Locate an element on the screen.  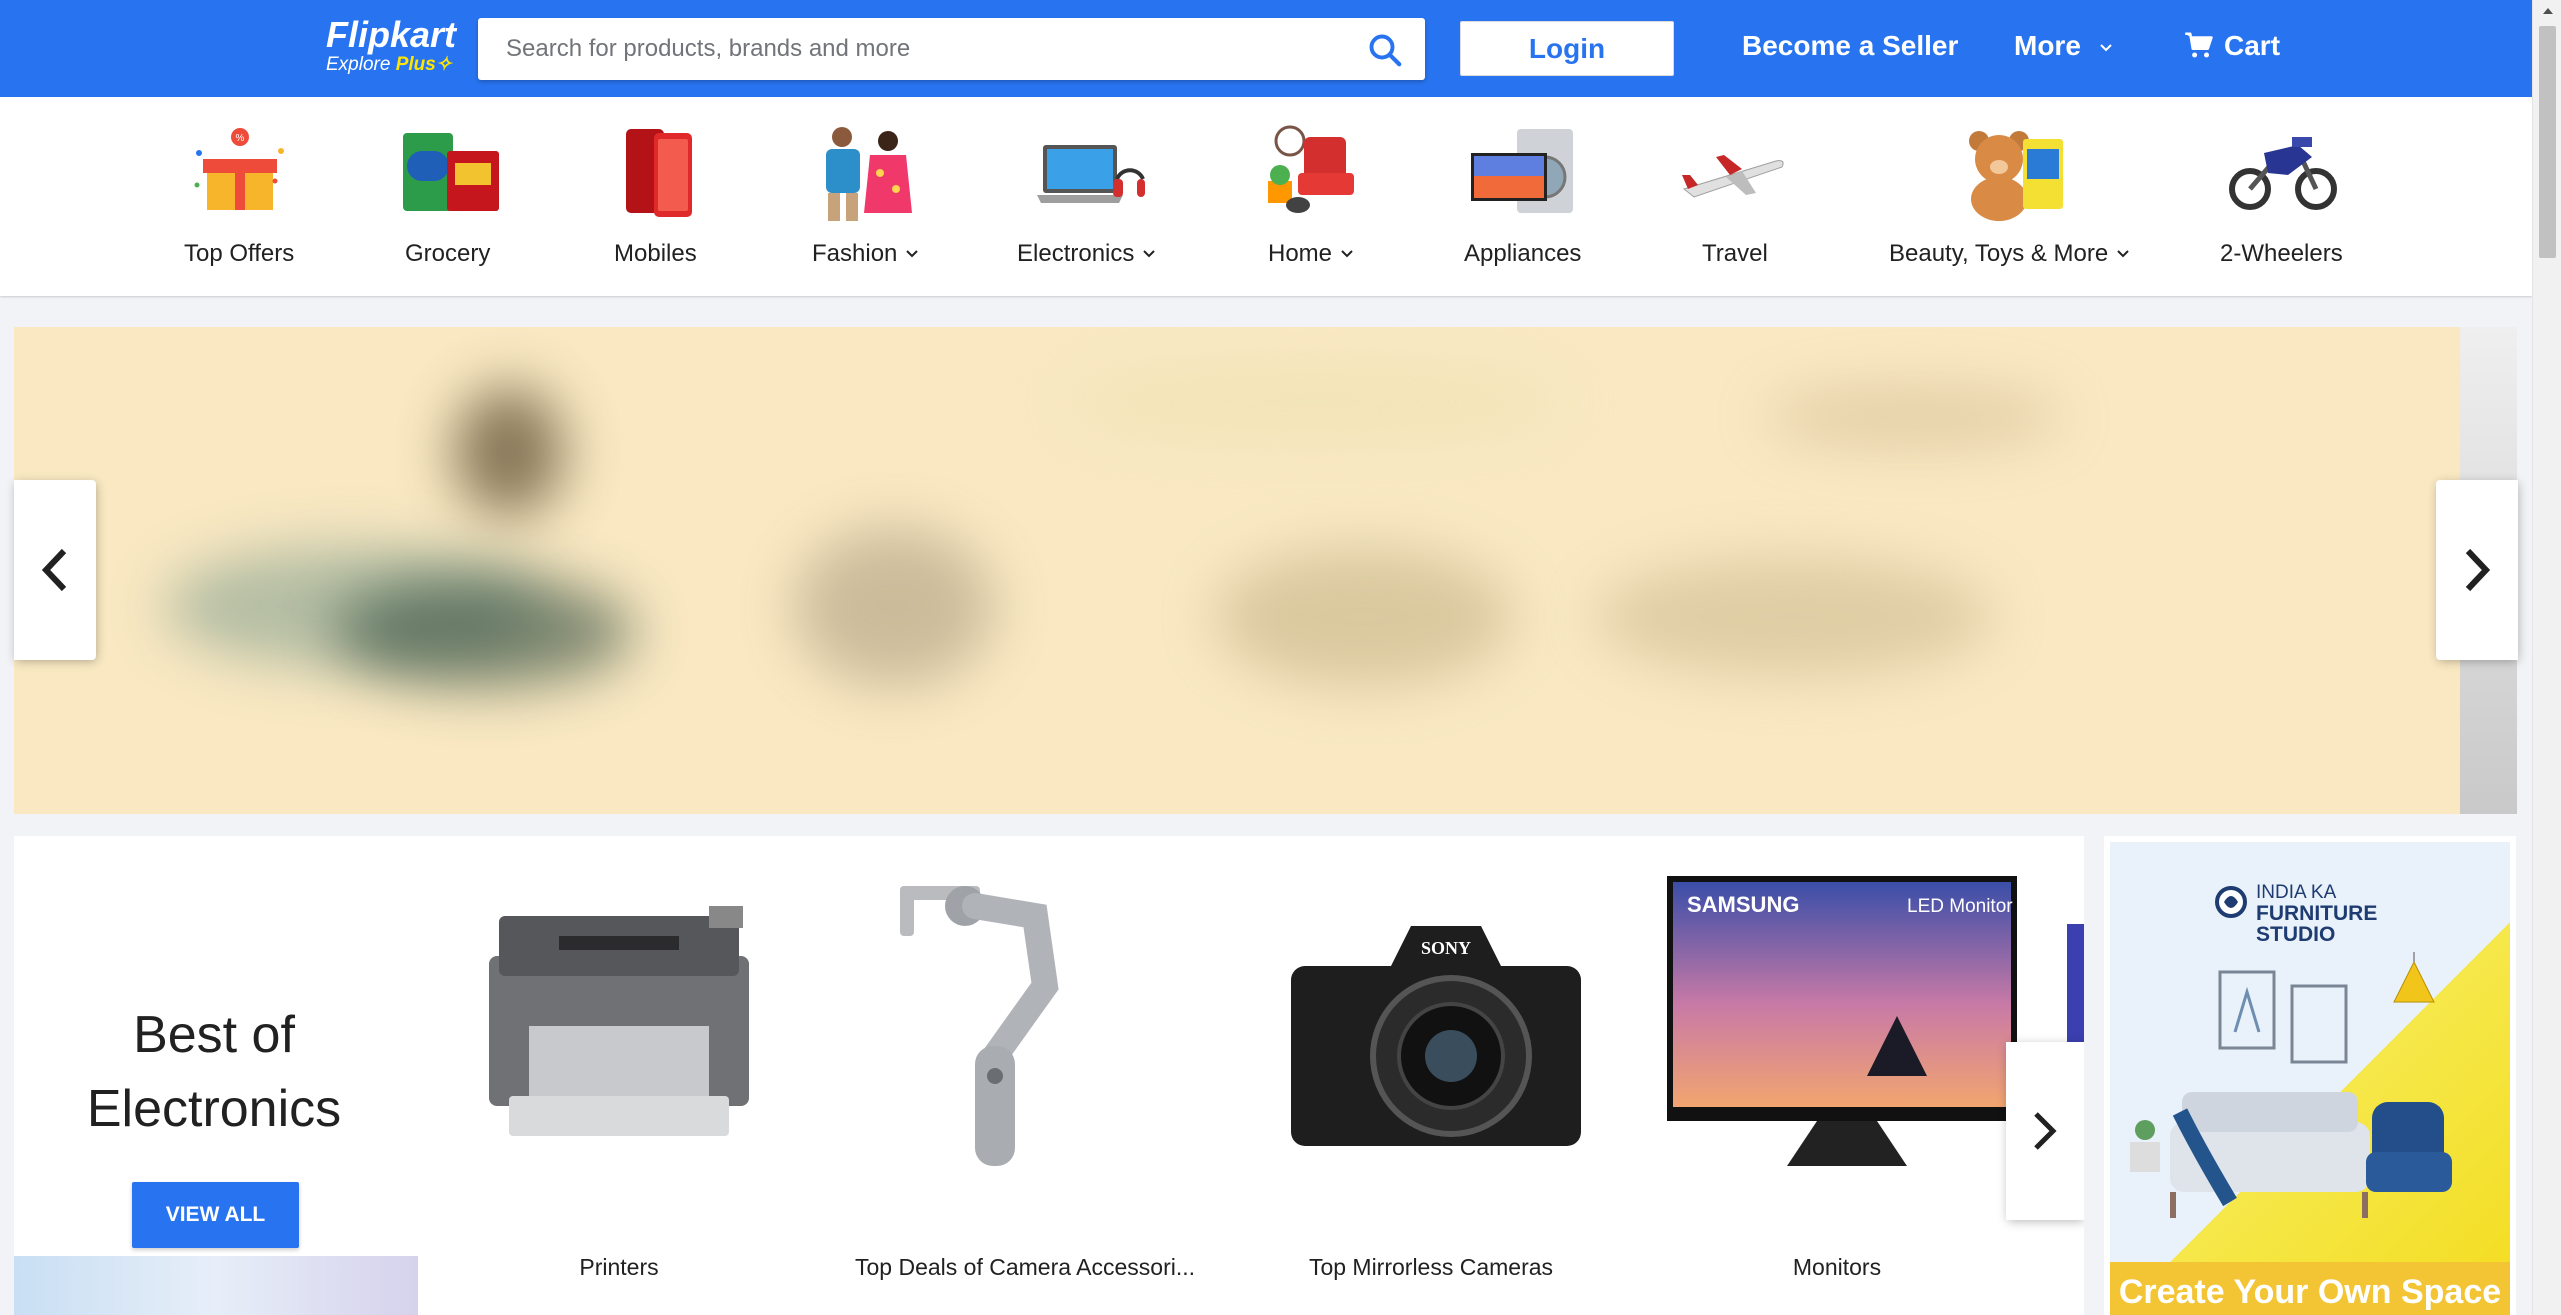
category-label: Appliances is located at coordinates (1523, 253).